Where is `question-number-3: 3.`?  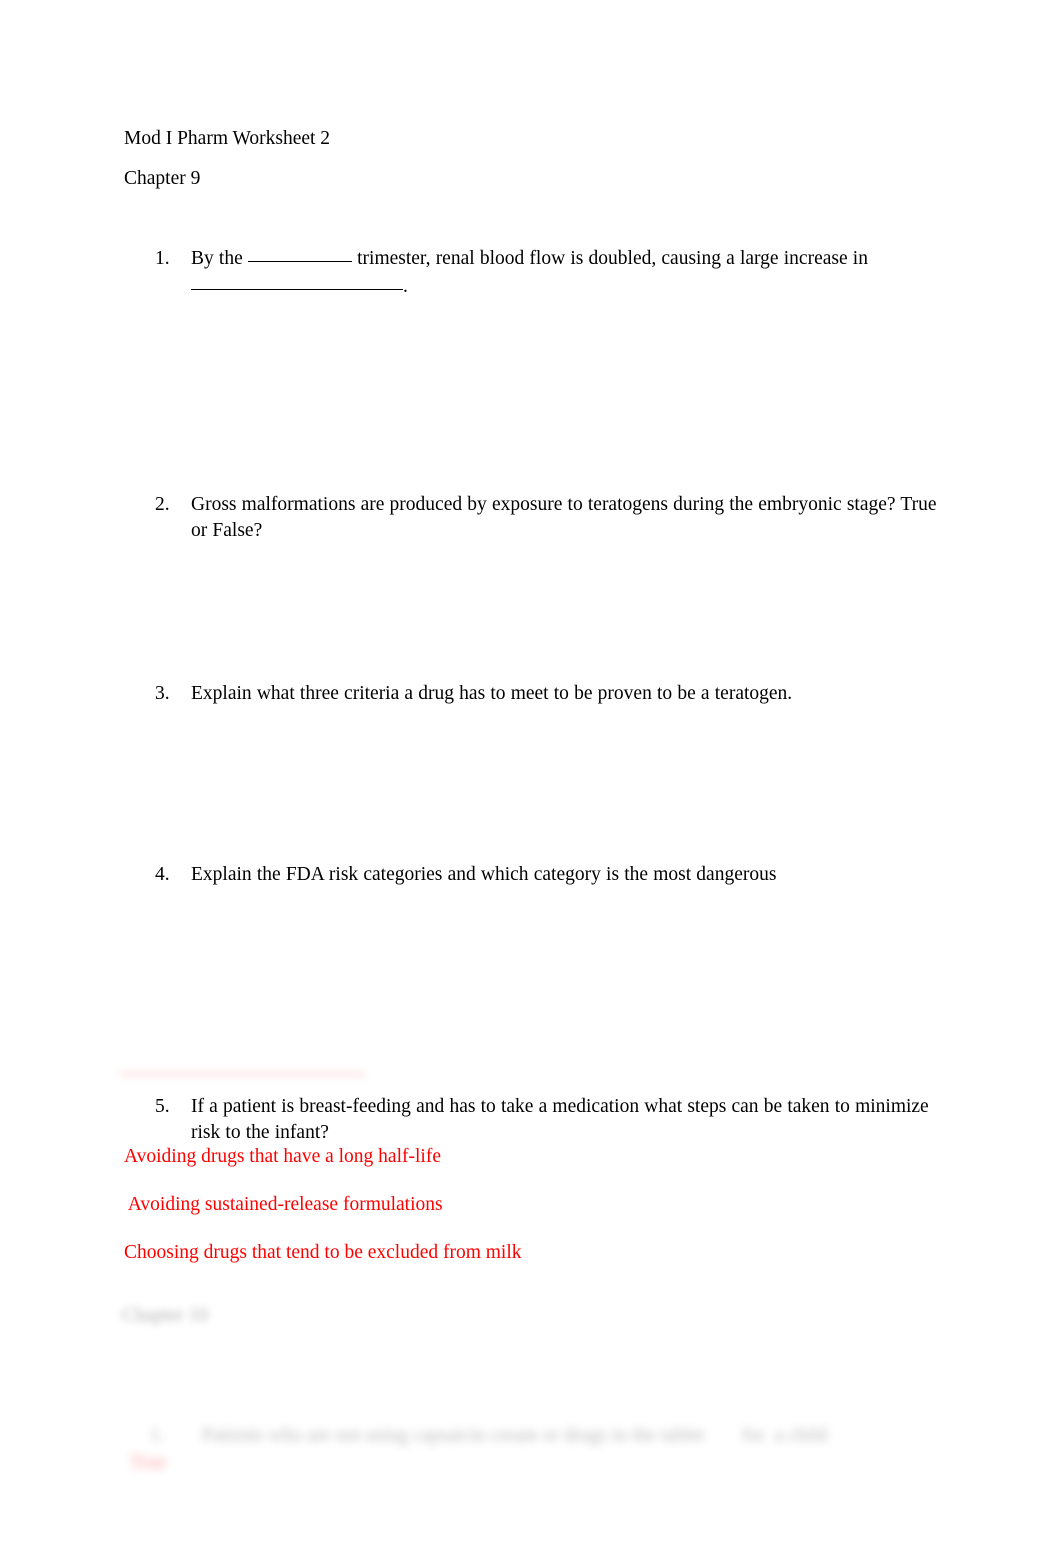
question-number-3: 3. is located at coordinates (162, 693).